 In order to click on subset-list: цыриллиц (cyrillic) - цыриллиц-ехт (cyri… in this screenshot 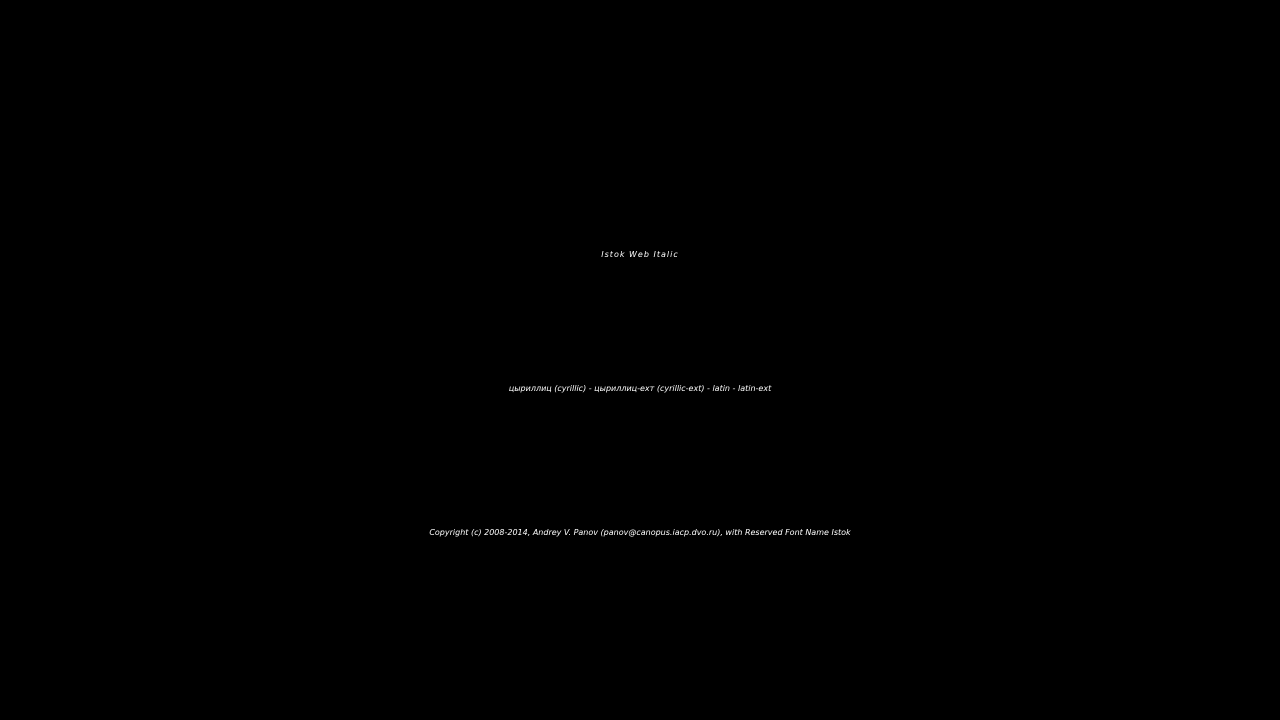, I will do `click(640, 388)`.